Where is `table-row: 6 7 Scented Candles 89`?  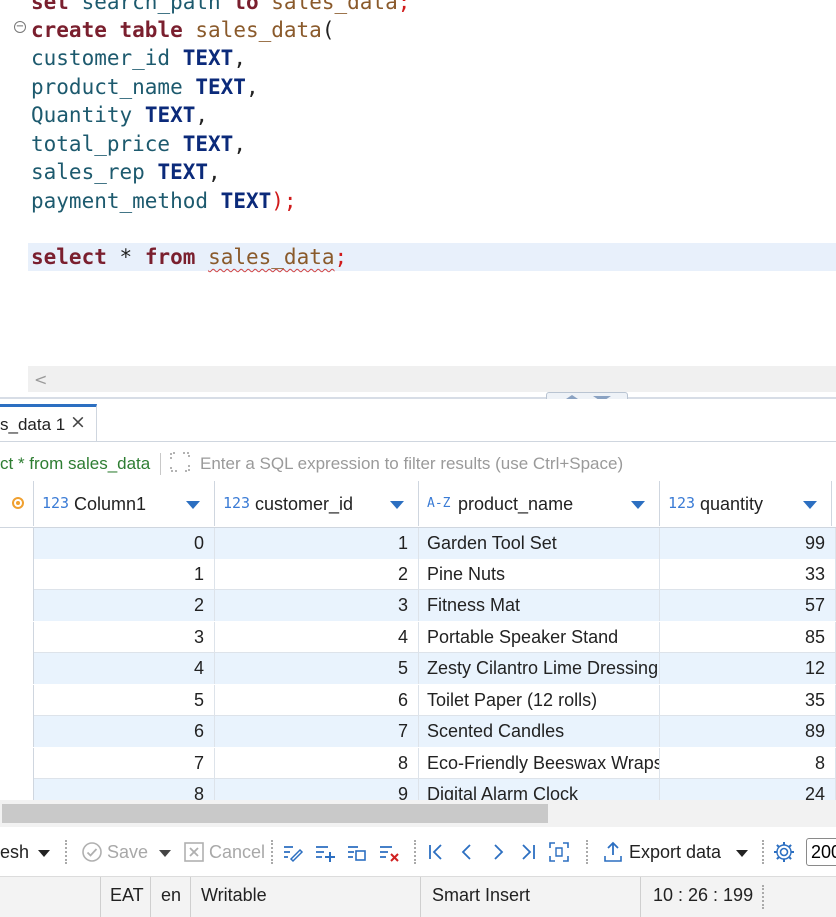 table-row: 6 7 Scented Candles 89 is located at coordinates (418, 731).